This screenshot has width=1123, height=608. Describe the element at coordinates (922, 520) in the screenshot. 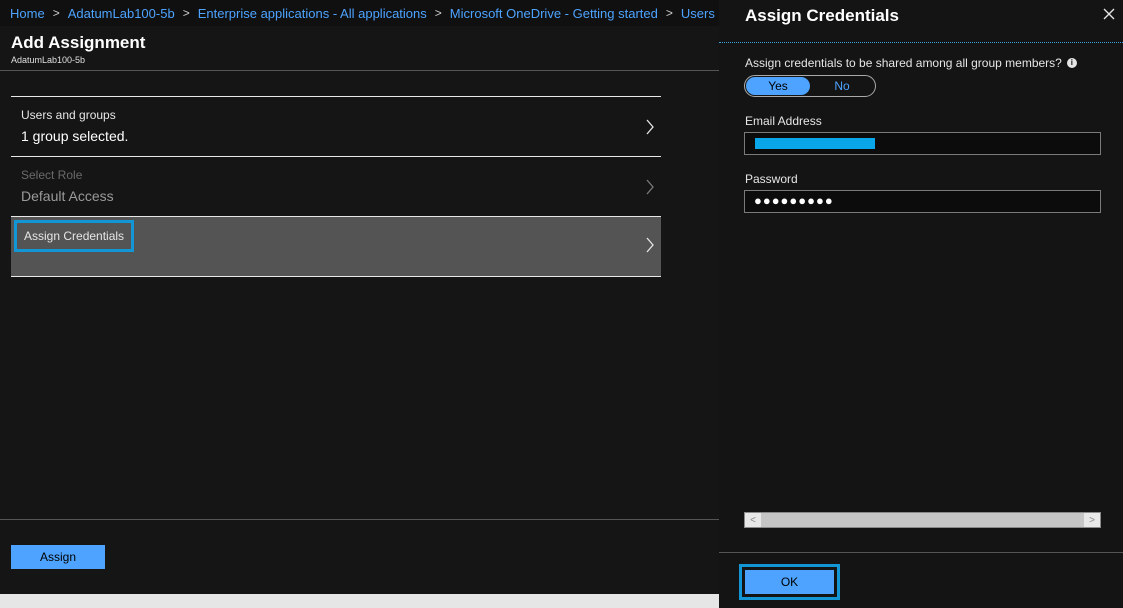

I see `horizontal-scrollbar: < >` at that location.